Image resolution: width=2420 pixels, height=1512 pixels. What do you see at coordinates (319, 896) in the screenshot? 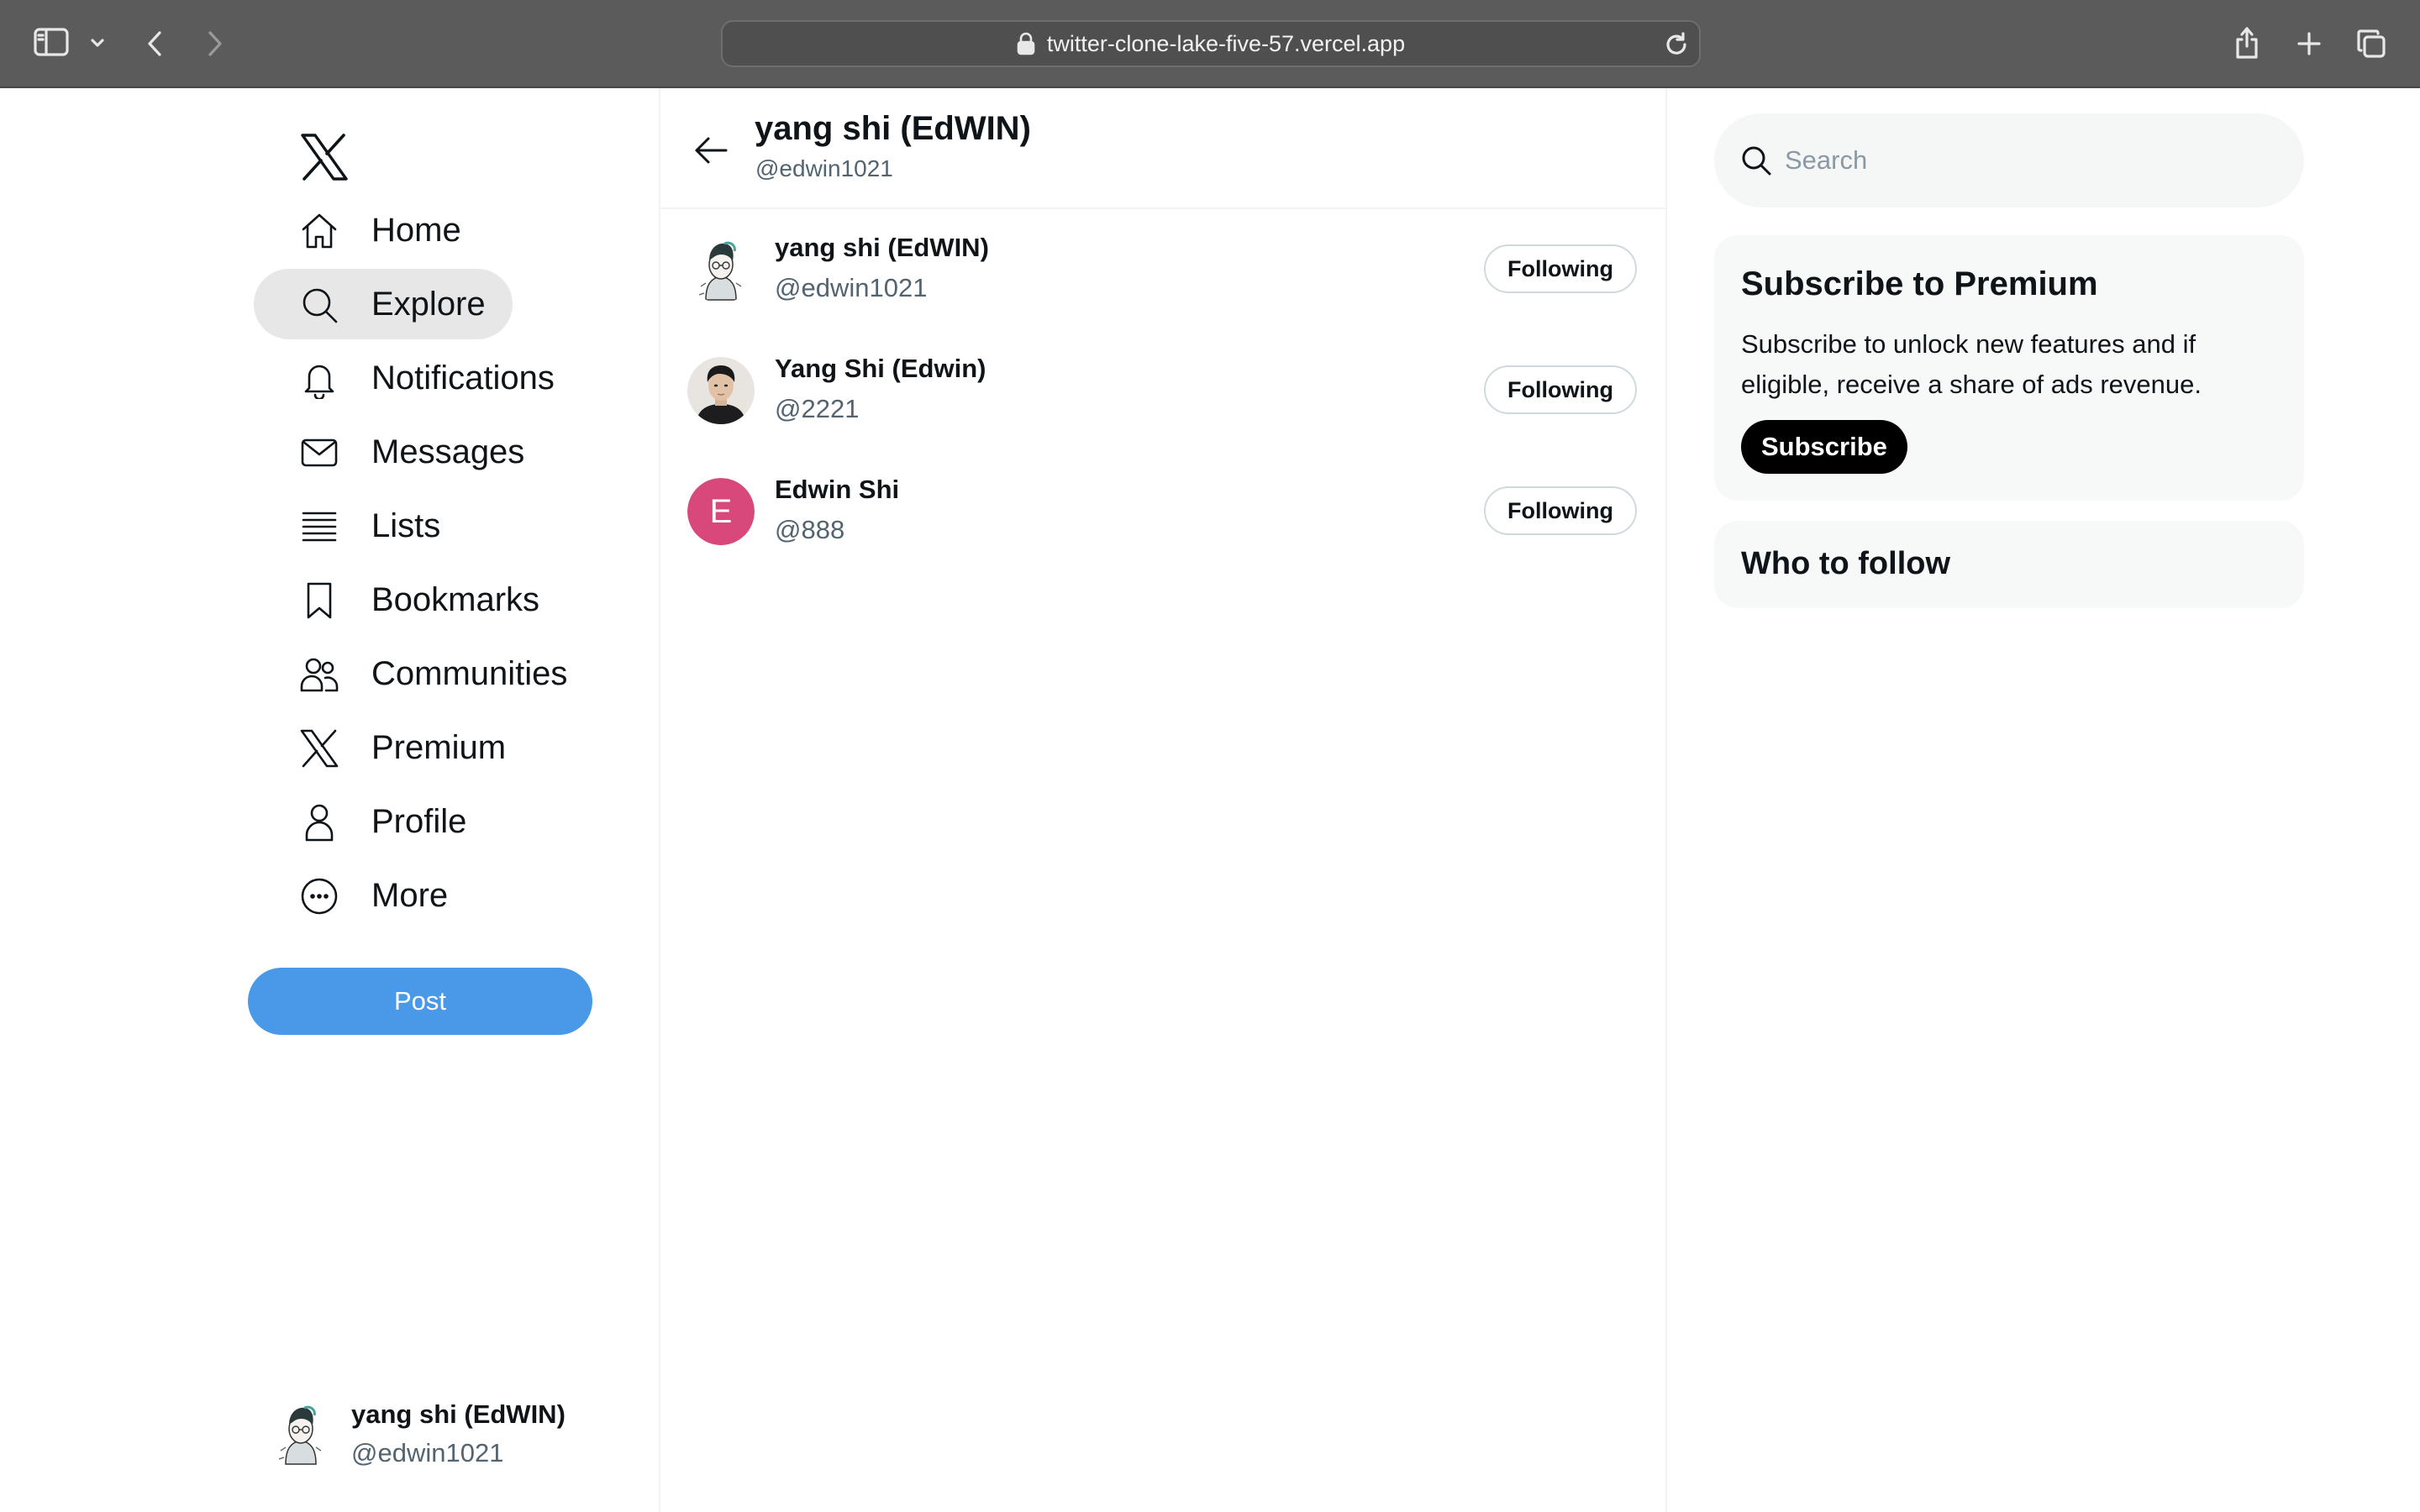
I see `more-circle-icon` at bounding box center [319, 896].